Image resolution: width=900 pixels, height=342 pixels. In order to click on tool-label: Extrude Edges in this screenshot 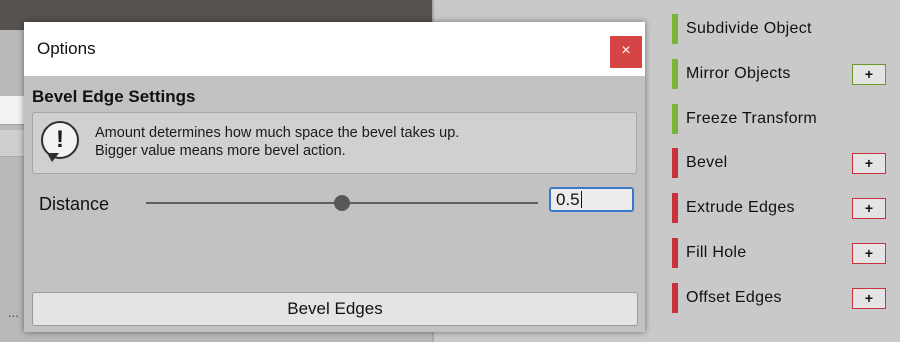, I will do `click(740, 207)`.